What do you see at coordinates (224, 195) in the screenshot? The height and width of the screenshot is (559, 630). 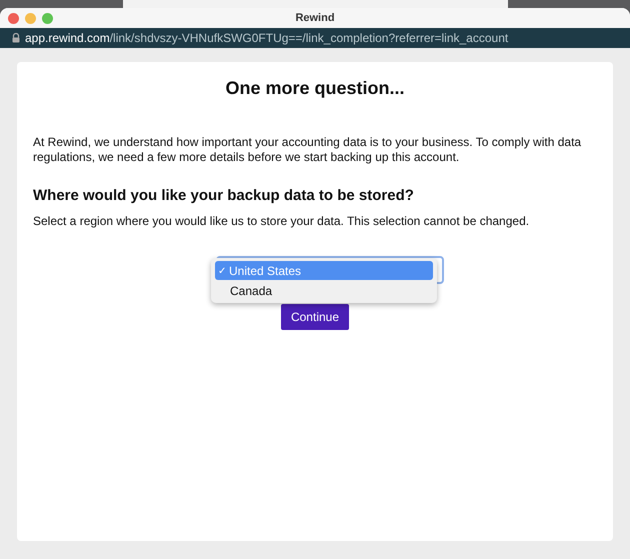 I see `question-heading: Where would you like your backup data to be stored?` at bounding box center [224, 195].